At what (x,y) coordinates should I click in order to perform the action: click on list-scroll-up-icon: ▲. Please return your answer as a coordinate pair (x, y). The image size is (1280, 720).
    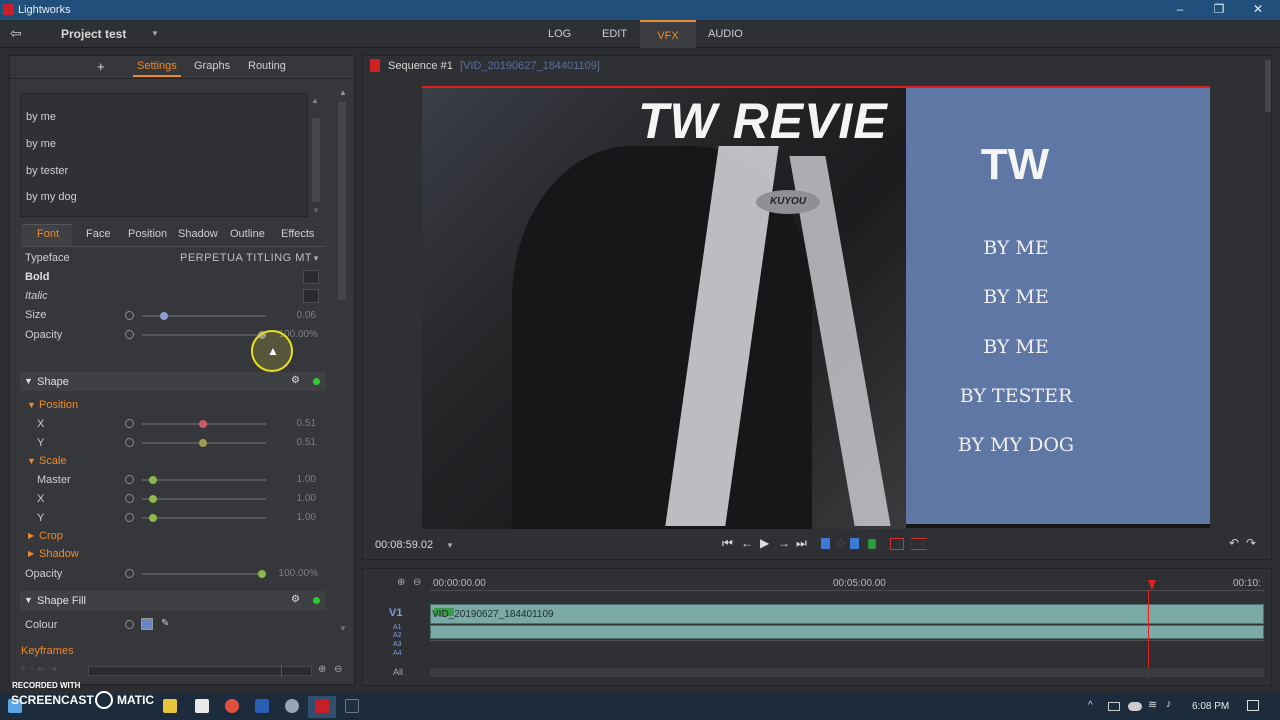
    Looking at the image, I should click on (315, 100).